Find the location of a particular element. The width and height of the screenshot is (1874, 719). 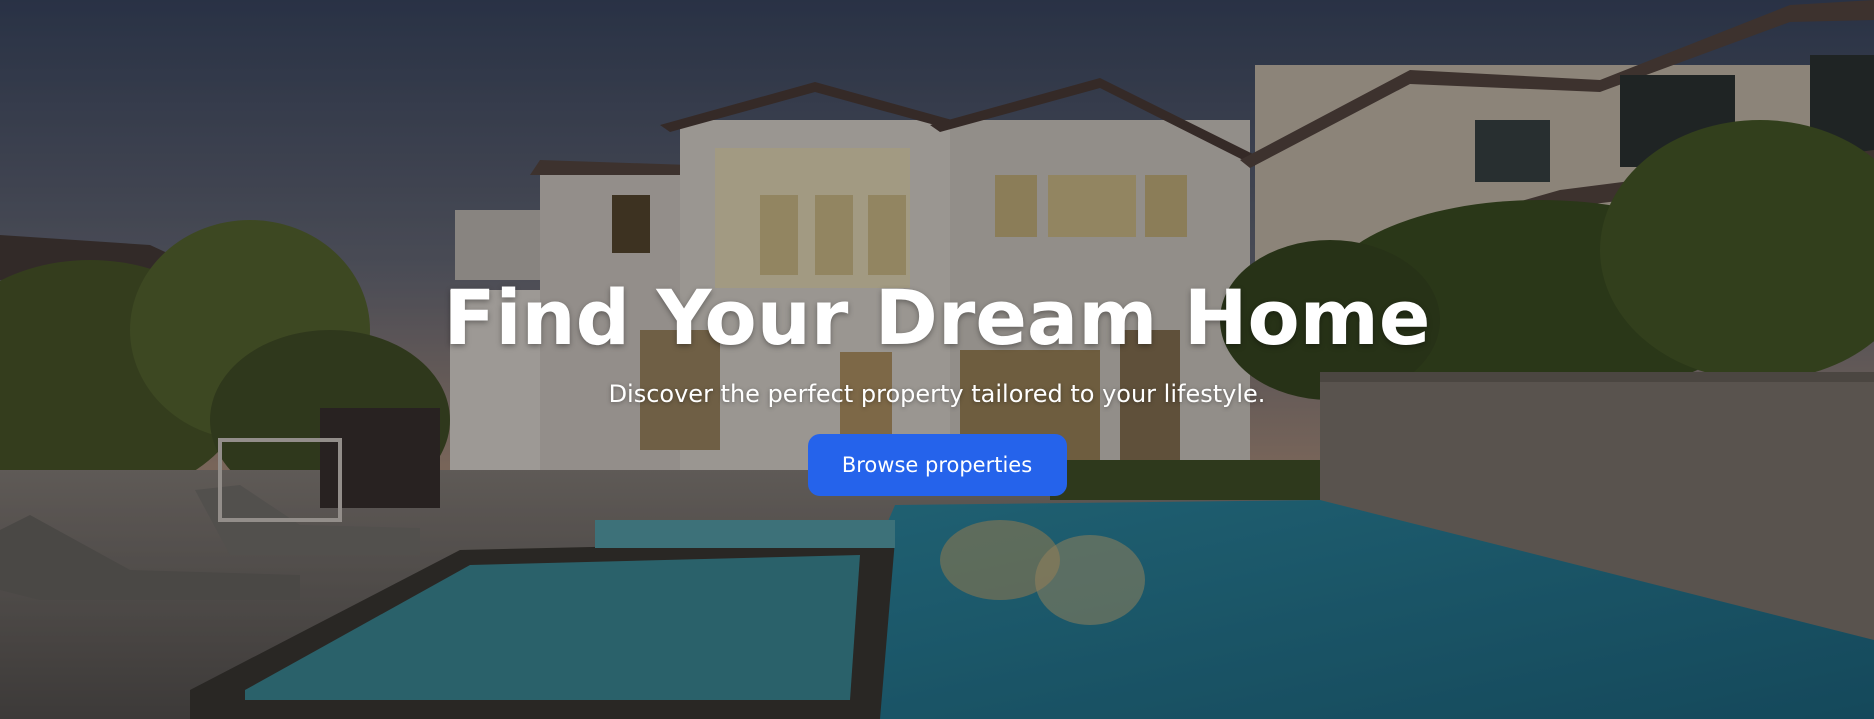

hero-title: Find Your Dream Home is located at coordinates (937, 317).